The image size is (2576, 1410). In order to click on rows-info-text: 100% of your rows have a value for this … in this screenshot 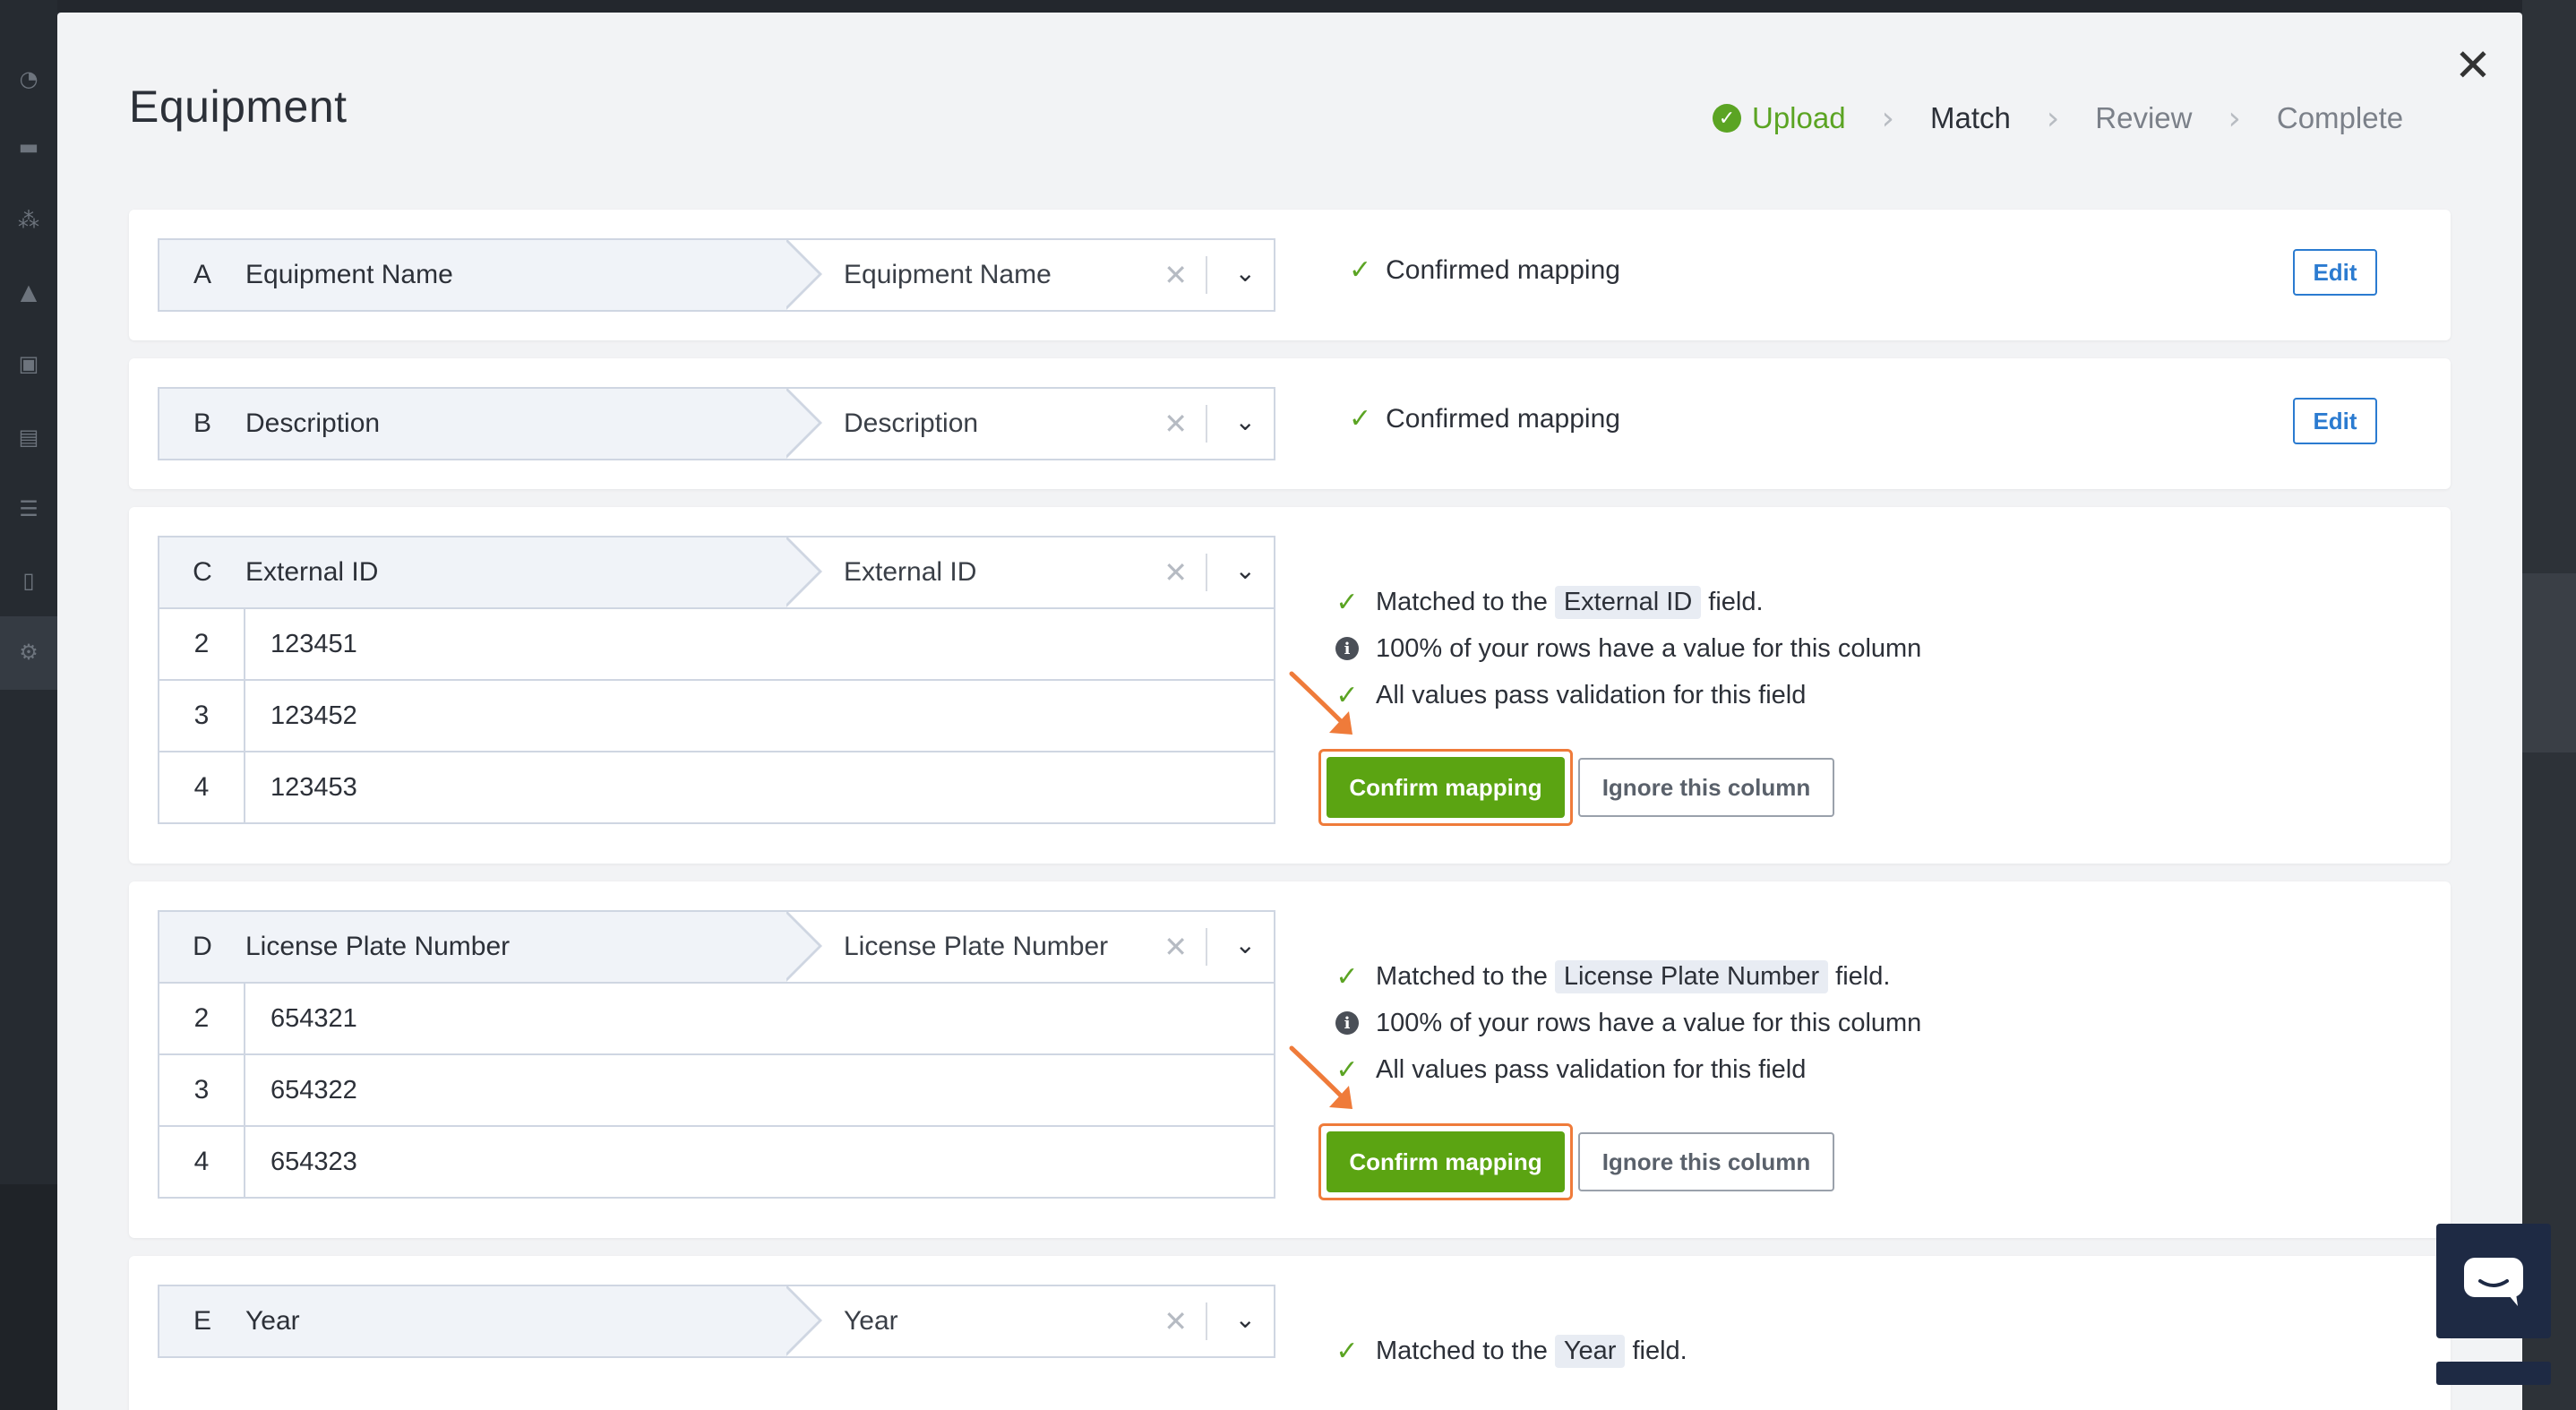, I will do `click(1649, 1022)`.